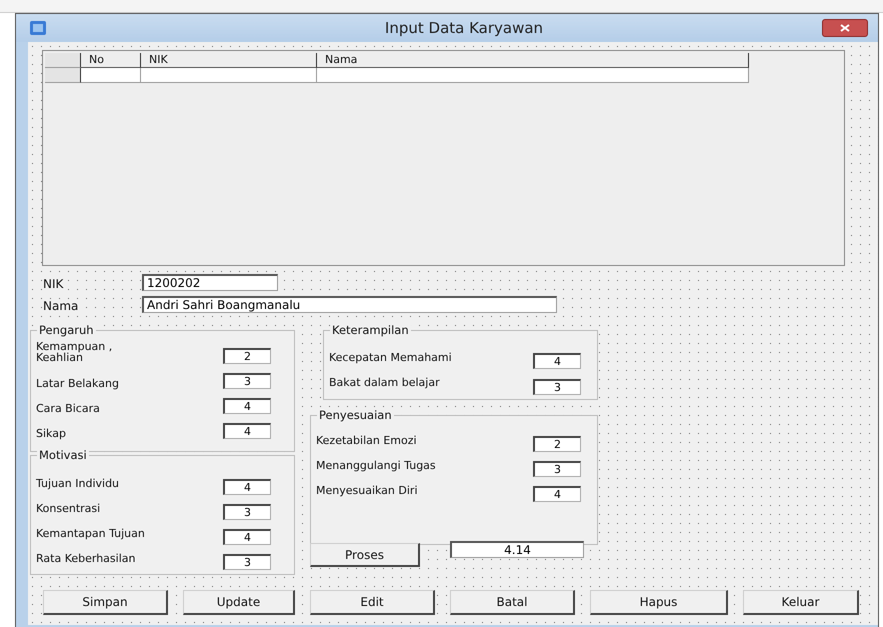 The height and width of the screenshot is (627, 883). Describe the element at coordinates (78, 383) in the screenshot. I see `criteria-label: Latar Belakang` at that location.